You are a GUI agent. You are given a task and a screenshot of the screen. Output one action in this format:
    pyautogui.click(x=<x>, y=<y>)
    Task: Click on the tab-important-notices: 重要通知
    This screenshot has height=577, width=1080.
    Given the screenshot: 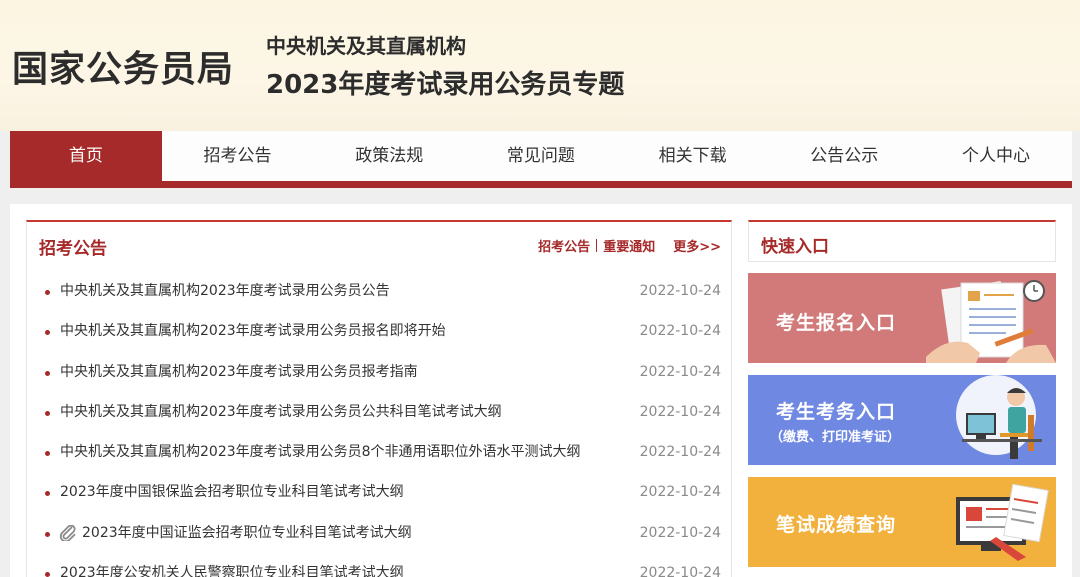 What is the action you would take?
    pyautogui.click(x=629, y=245)
    